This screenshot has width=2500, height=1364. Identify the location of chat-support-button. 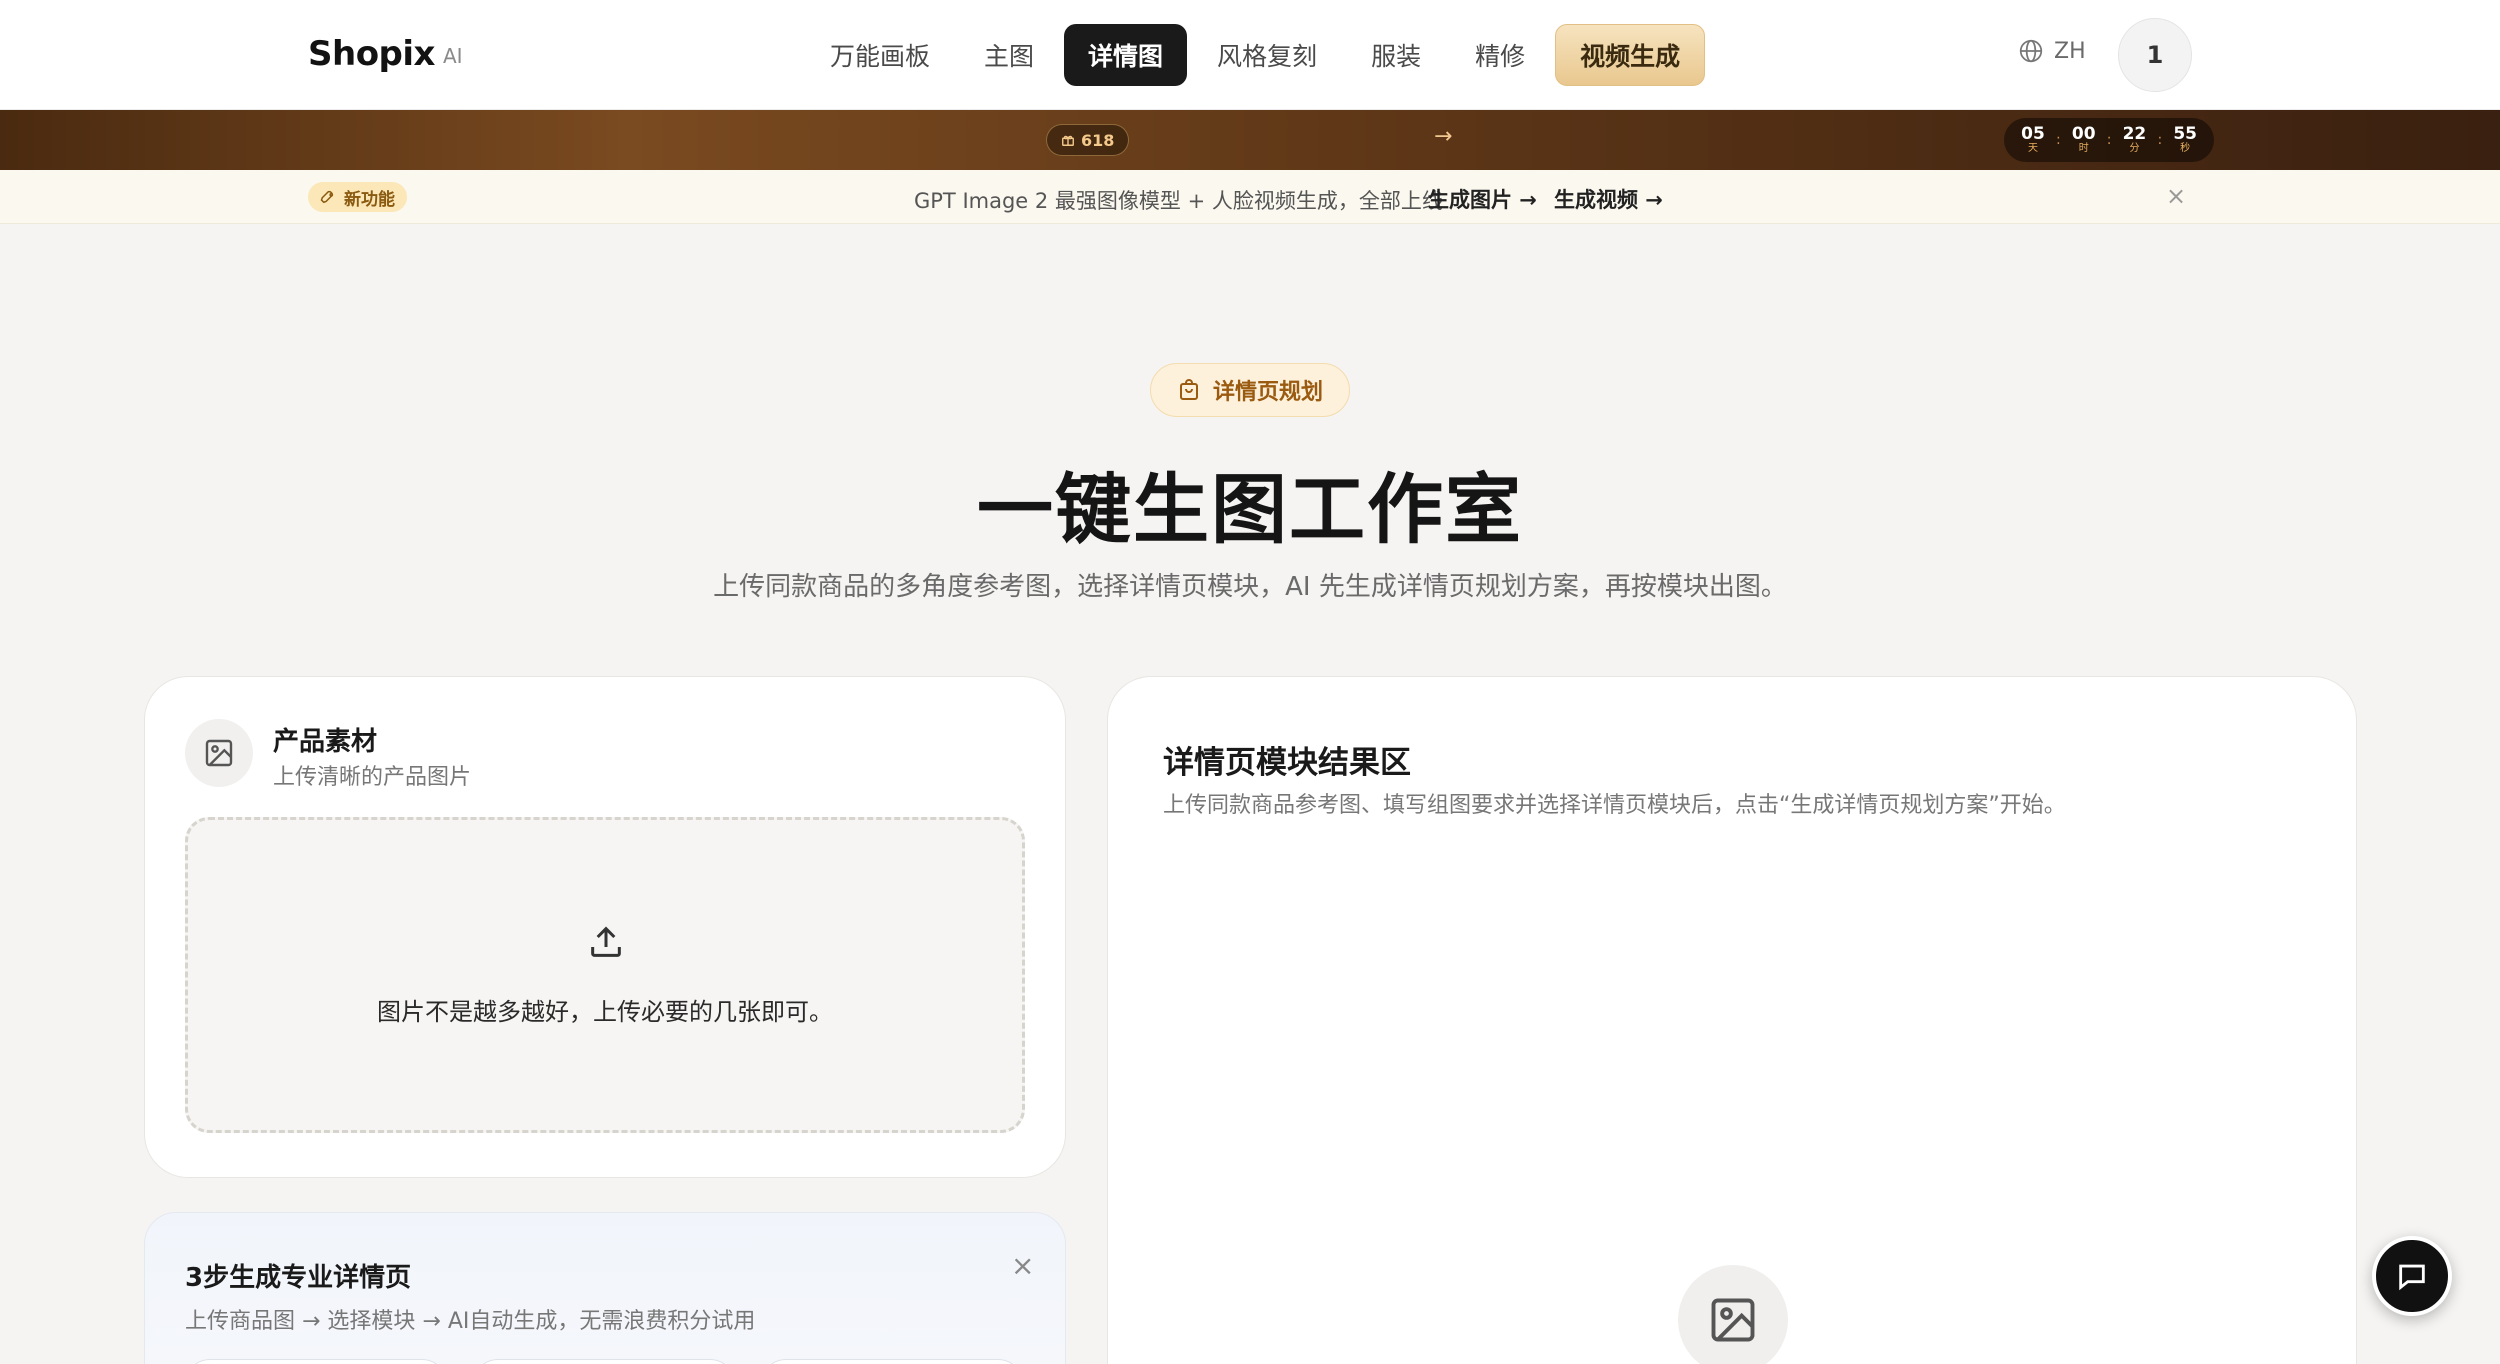
(2412, 1276).